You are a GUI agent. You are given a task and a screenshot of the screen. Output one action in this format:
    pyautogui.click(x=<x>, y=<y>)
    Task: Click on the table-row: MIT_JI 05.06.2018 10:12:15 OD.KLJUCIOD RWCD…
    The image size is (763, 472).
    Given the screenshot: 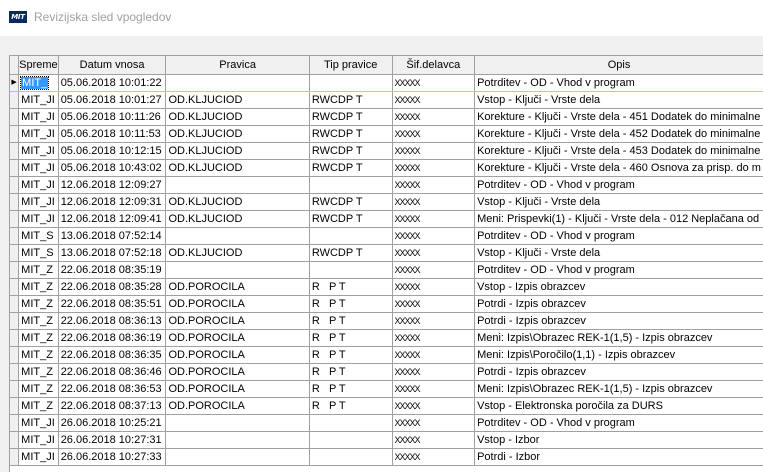 What is the action you would take?
    pyautogui.click(x=386, y=151)
    